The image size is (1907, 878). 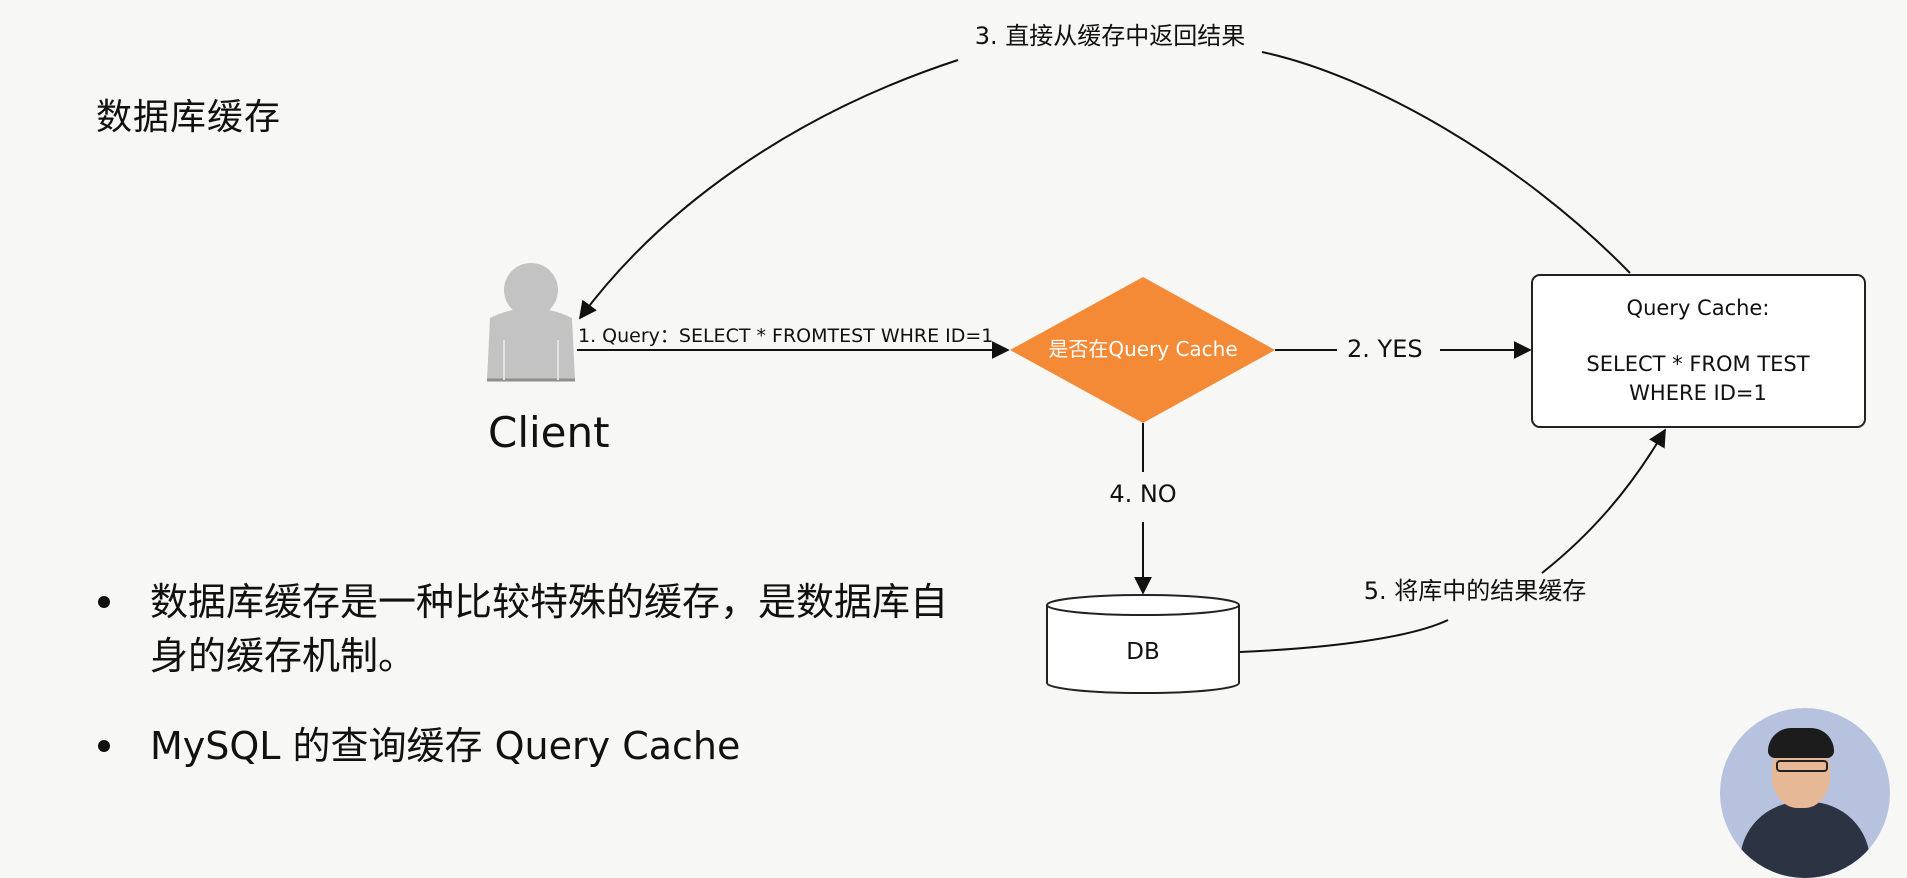 I want to click on presenter-hair, so click(x=1801, y=743).